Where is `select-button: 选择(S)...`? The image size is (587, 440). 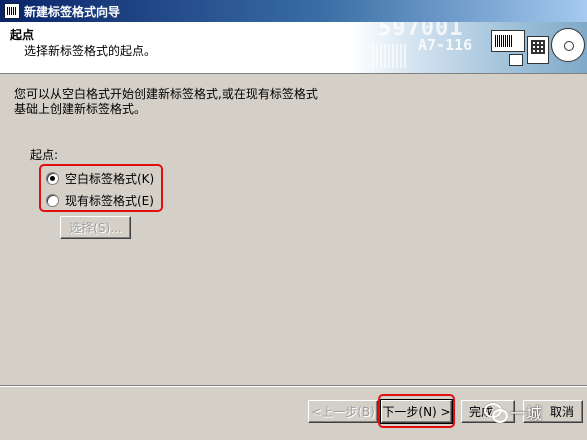 select-button: 选择(S)... is located at coordinates (95, 227).